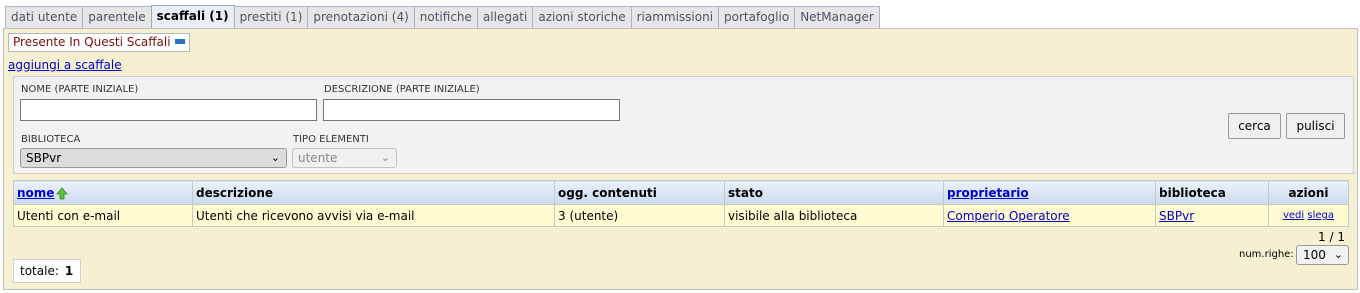 The height and width of the screenshot is (293, 1360). Describe the element at coordinates (69, 271) in the screenshot. I see `total-value: 1` at that location.